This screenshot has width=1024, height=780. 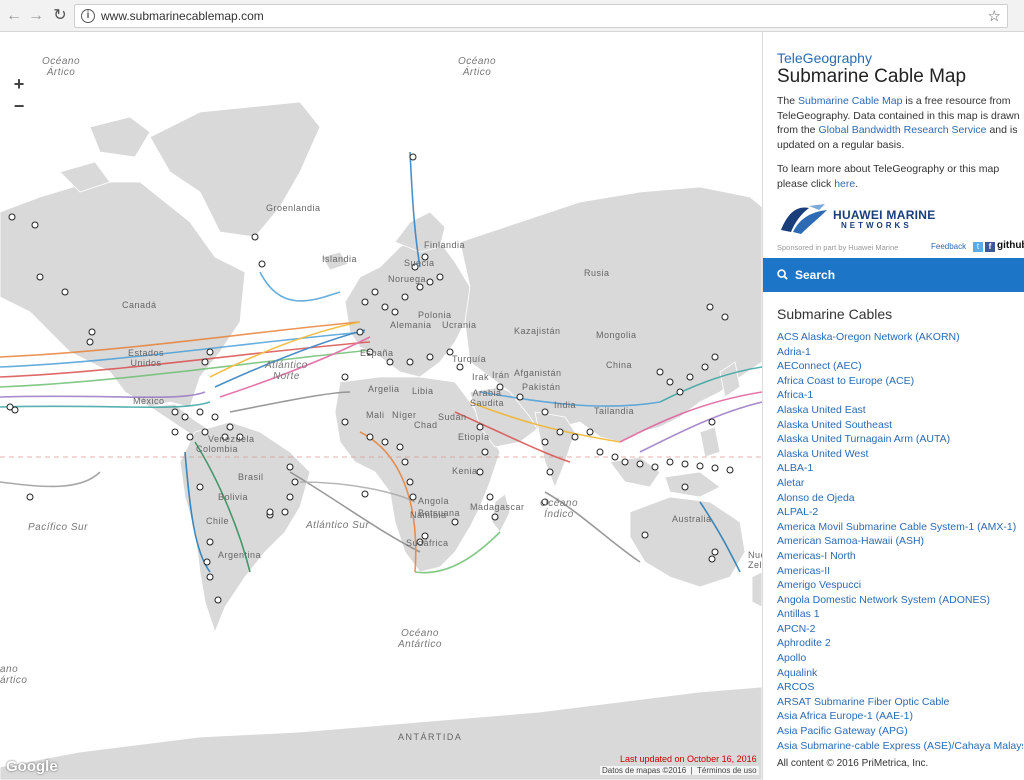 I want to click on feedback-link: Feedback, so click(x=948, y=246).